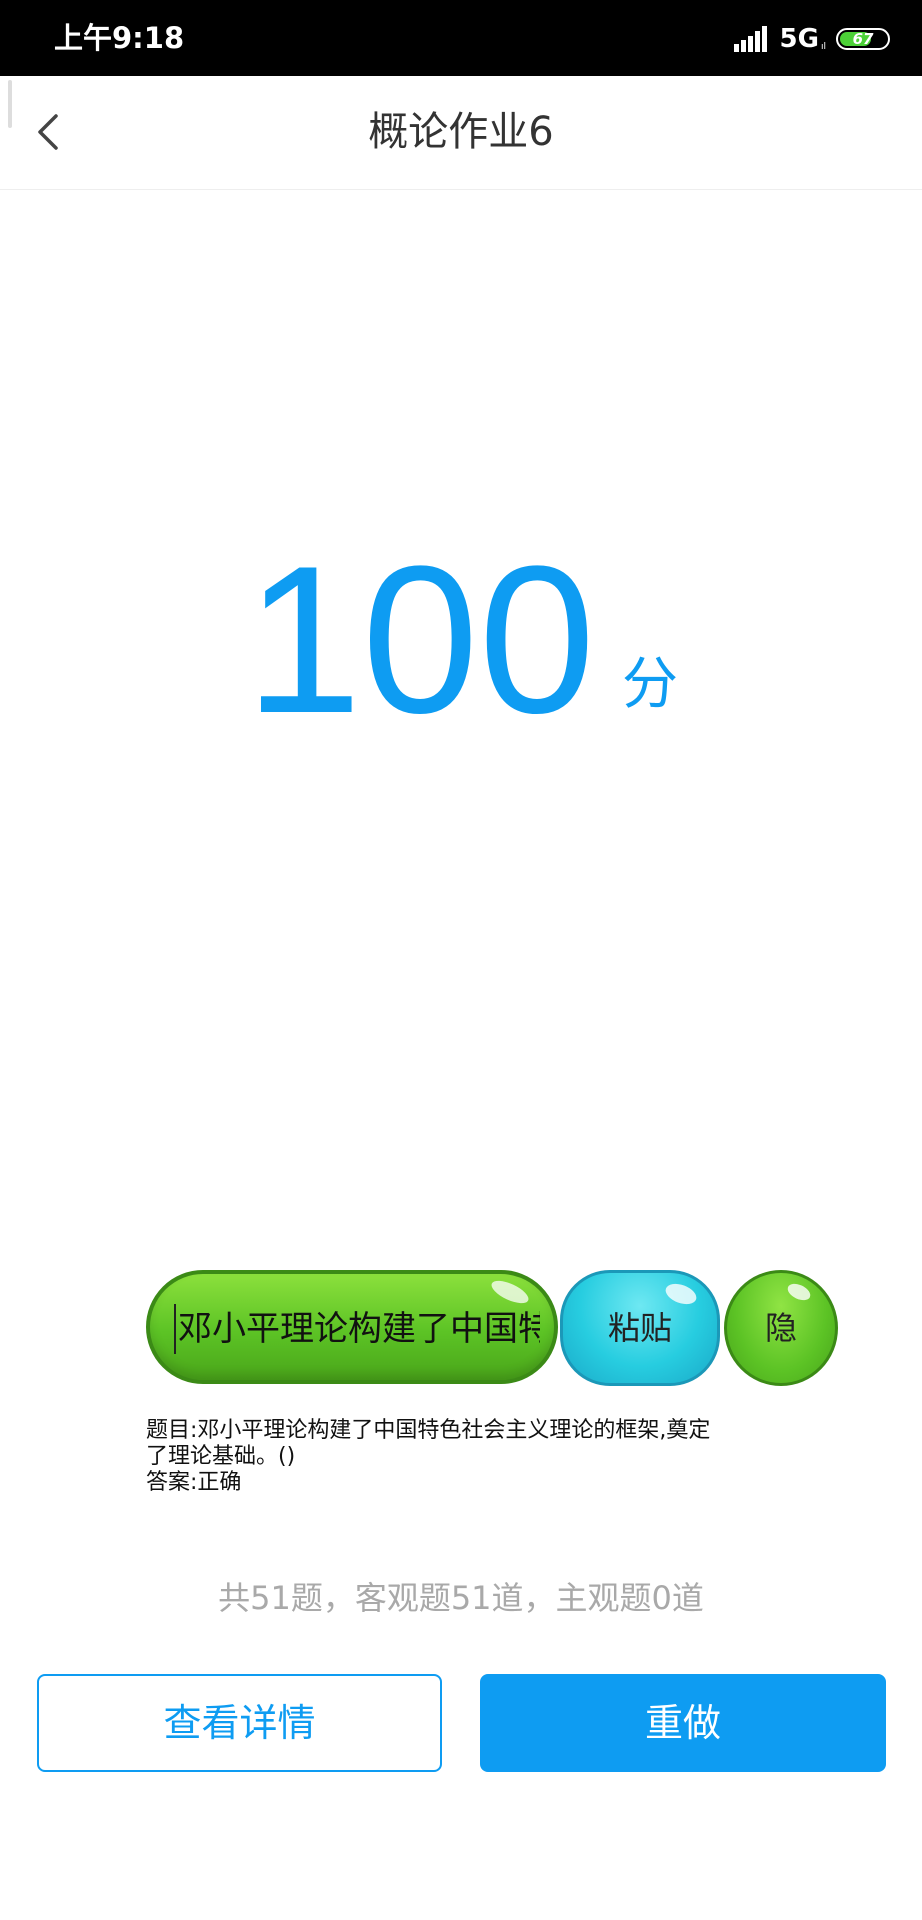 This screenshot has height=1920, width=922. I want to click on battery-icon: 67, so click(863, 39).